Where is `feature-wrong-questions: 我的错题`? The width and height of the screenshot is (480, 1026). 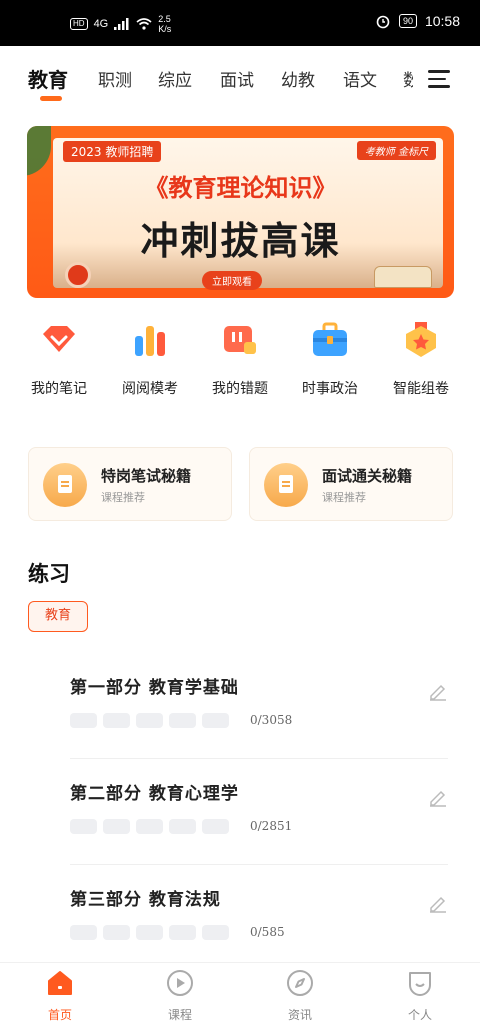 feature-wrong-questions: 我的错题 is located at coordinates (240, 357).